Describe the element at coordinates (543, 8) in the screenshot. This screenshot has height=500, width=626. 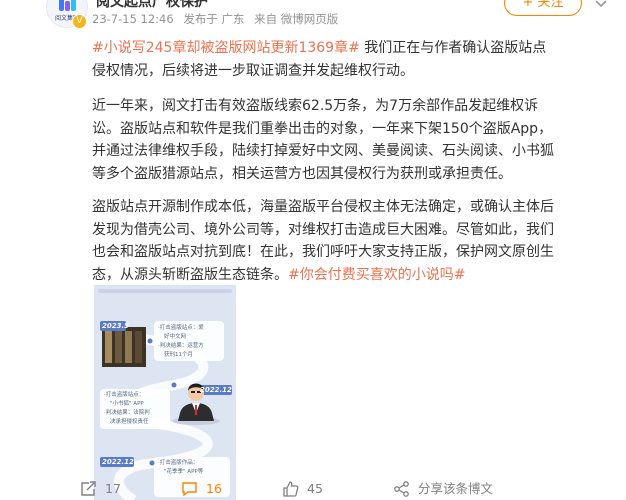
I see `follow-button: + 关注` at that location.